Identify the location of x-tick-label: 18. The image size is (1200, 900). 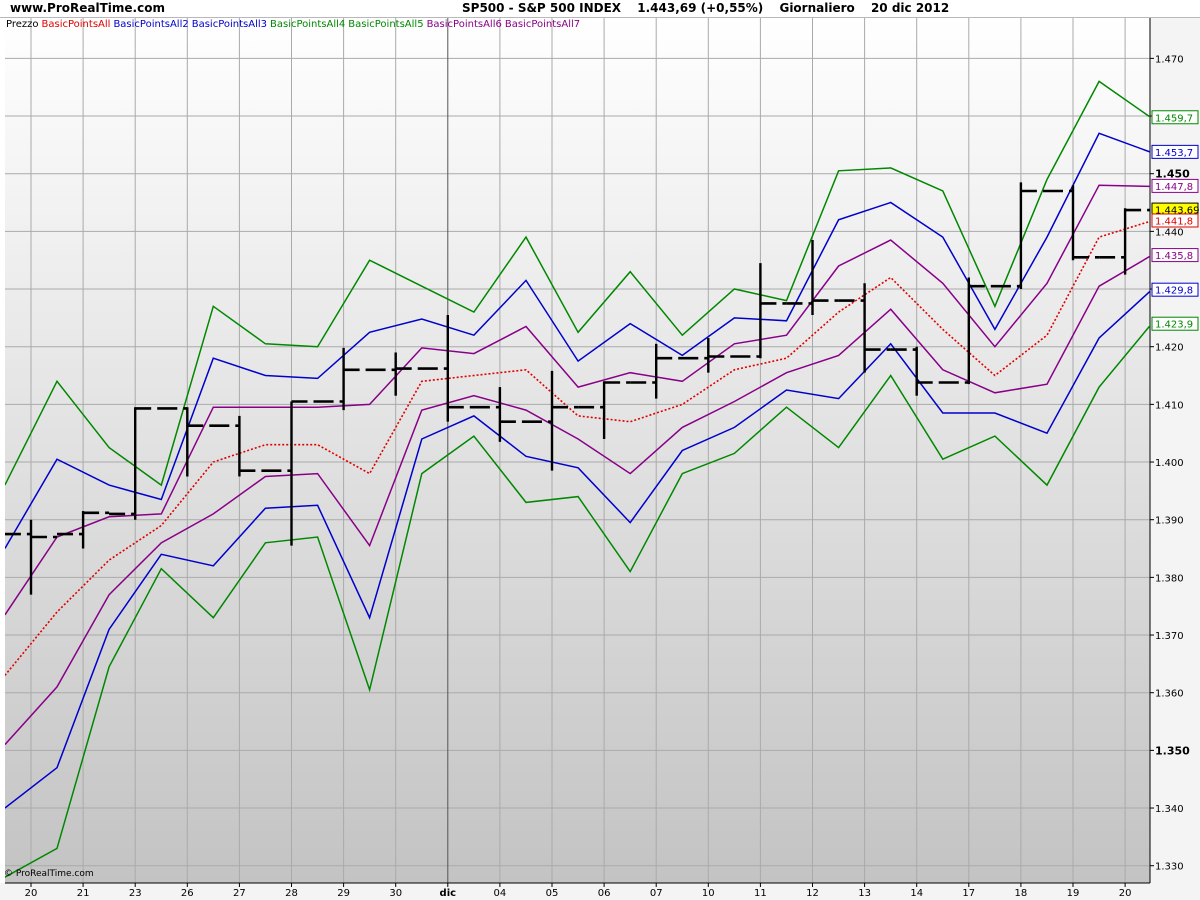
(1021, 893).